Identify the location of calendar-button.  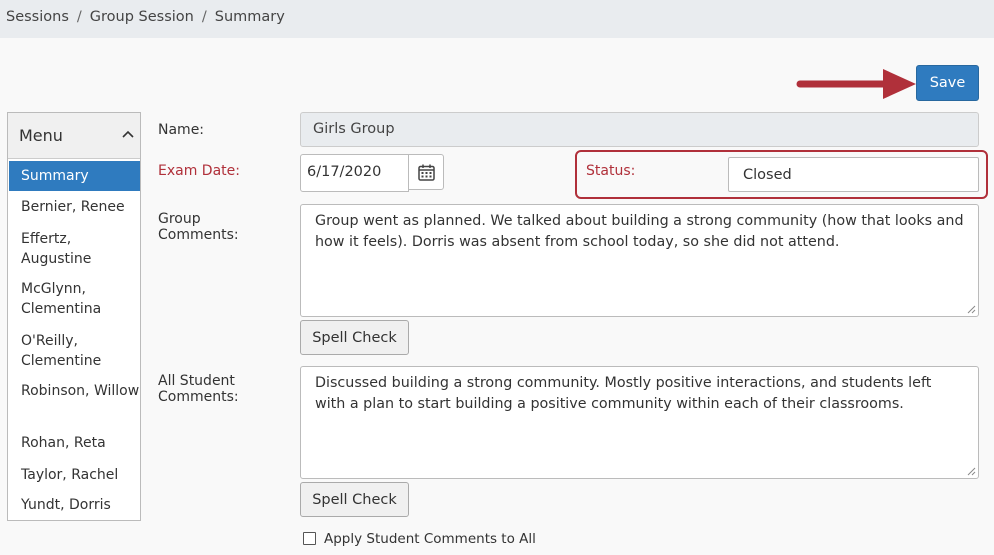
(426, 172).